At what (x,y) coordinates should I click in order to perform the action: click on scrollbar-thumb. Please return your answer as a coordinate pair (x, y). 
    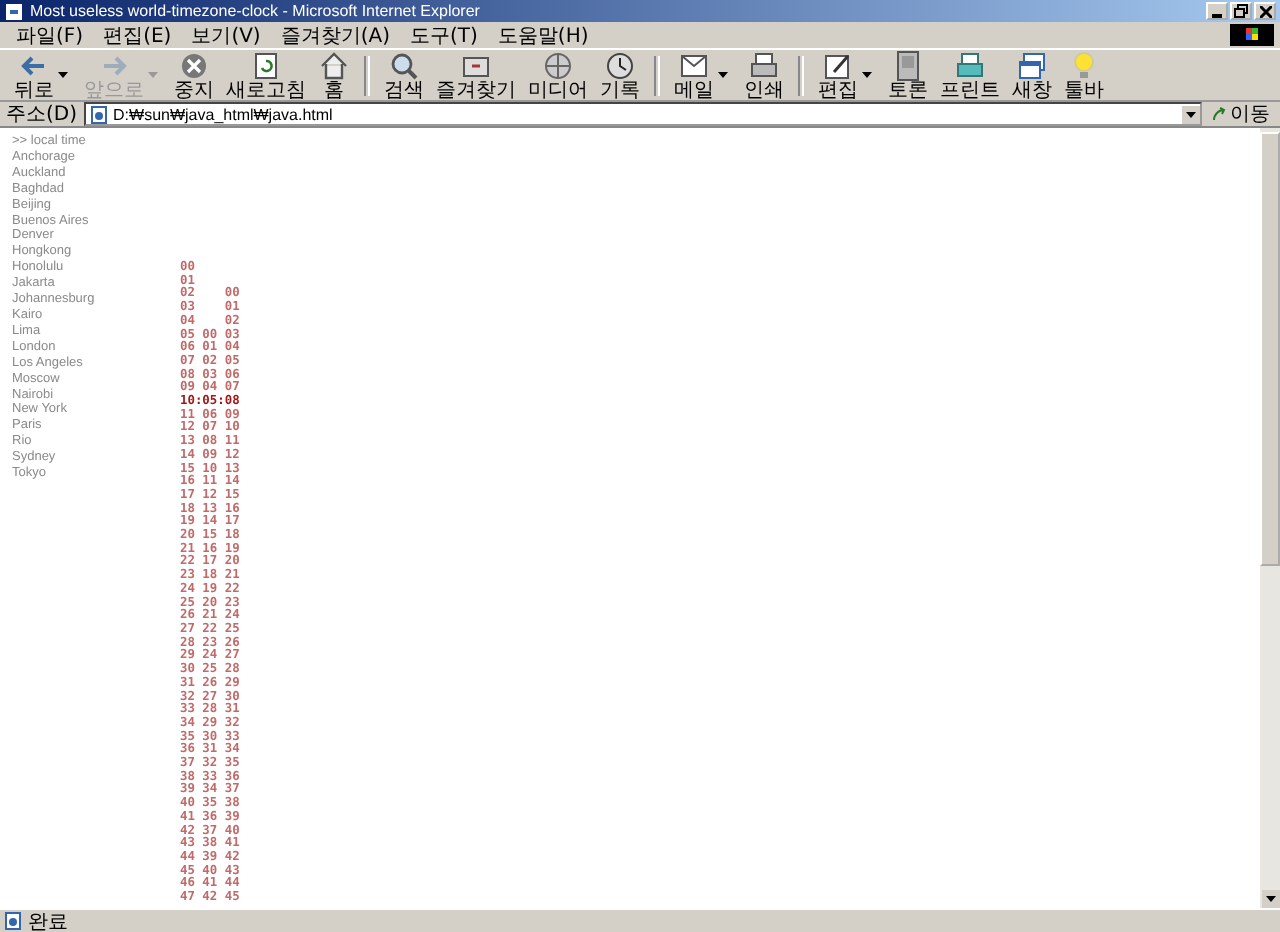
    Looking at the image, I should click on (1270, 349).